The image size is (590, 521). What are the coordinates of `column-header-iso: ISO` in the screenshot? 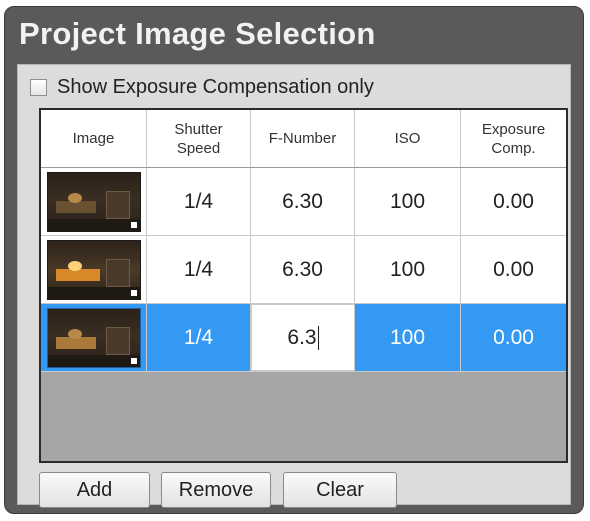 It's located at (408, 138).